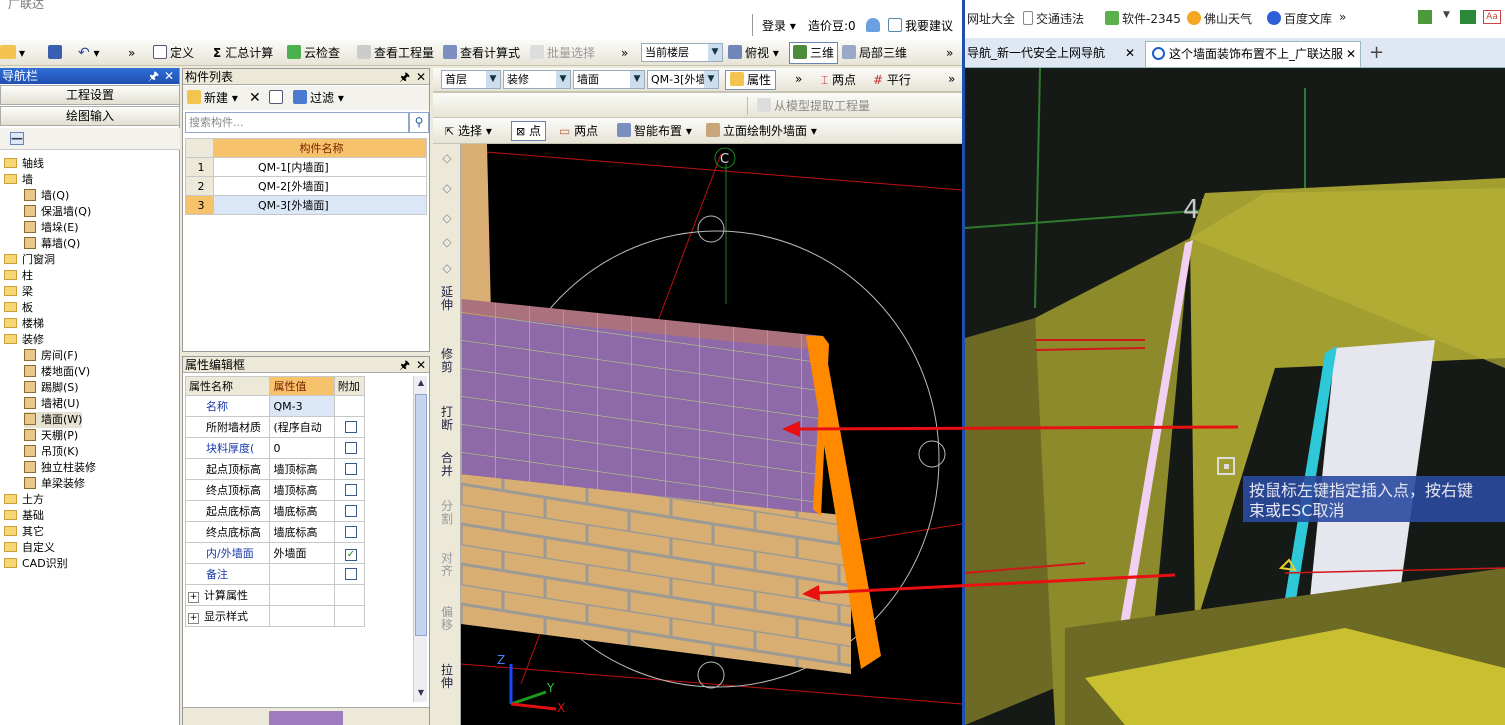  I want to click on red-arrow-top, so click(1018, 428).